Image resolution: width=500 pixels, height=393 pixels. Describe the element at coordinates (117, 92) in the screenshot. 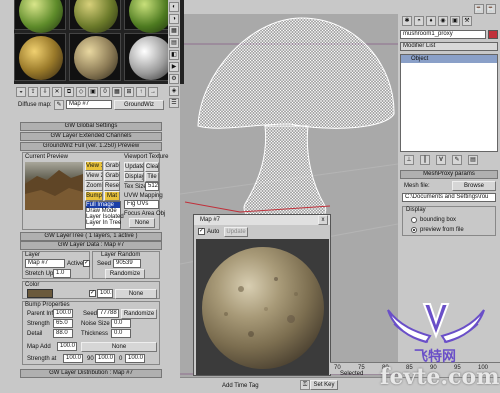

I see `show-map-icon: ▦` at that location.